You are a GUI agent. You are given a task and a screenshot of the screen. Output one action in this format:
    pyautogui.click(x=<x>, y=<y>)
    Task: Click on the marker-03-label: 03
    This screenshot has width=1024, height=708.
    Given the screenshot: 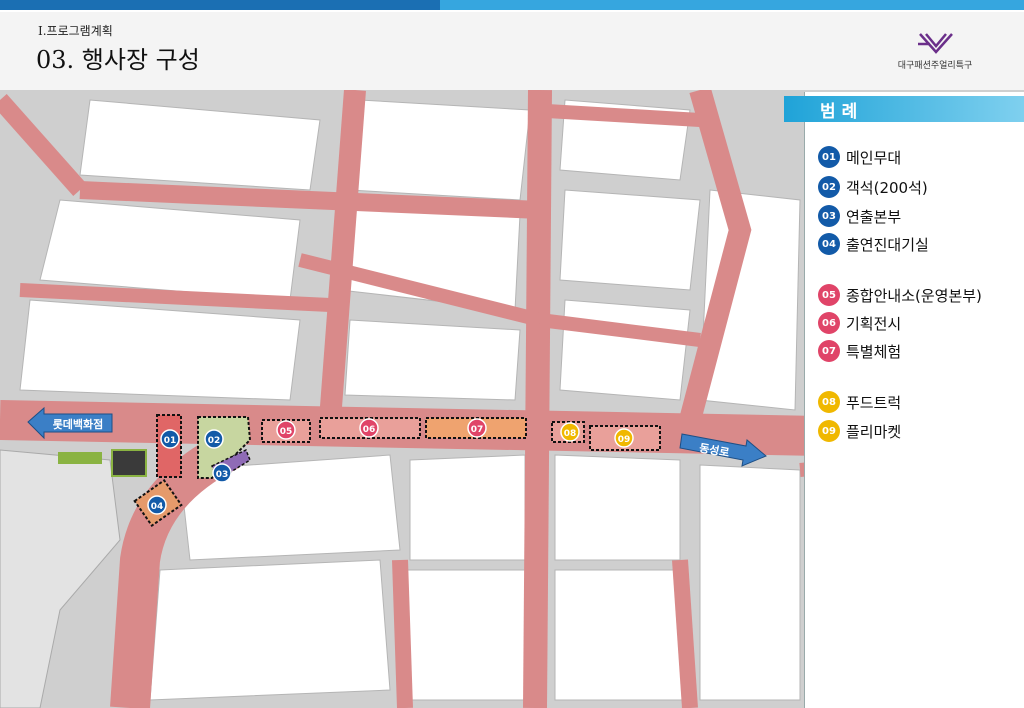 What is the action you would take?
    pyautogui.click(x=222, y=475)
    